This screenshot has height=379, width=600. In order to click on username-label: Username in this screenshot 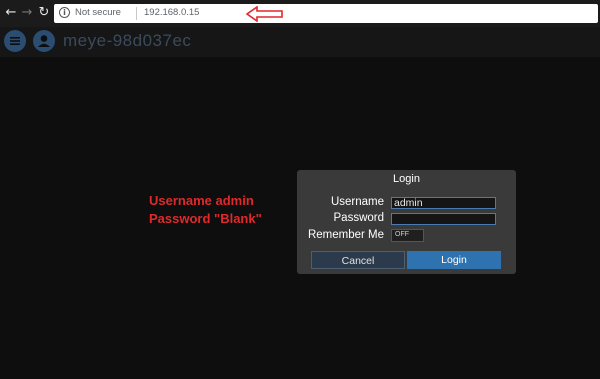, I will do `click(357, 202)`.